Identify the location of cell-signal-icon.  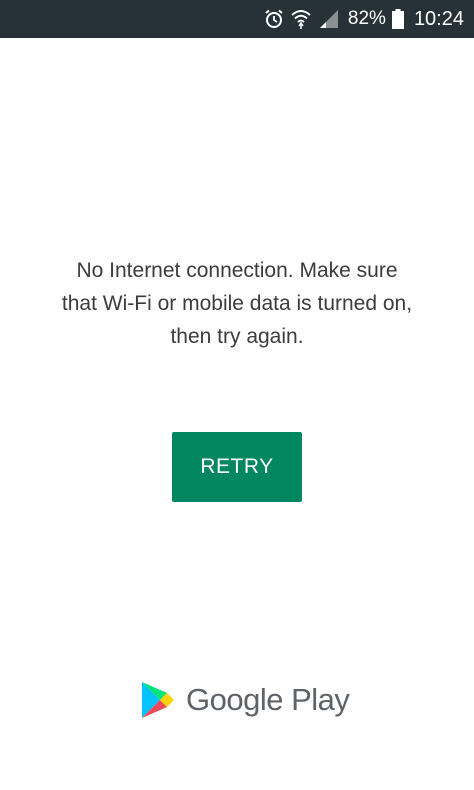
(329, 19).